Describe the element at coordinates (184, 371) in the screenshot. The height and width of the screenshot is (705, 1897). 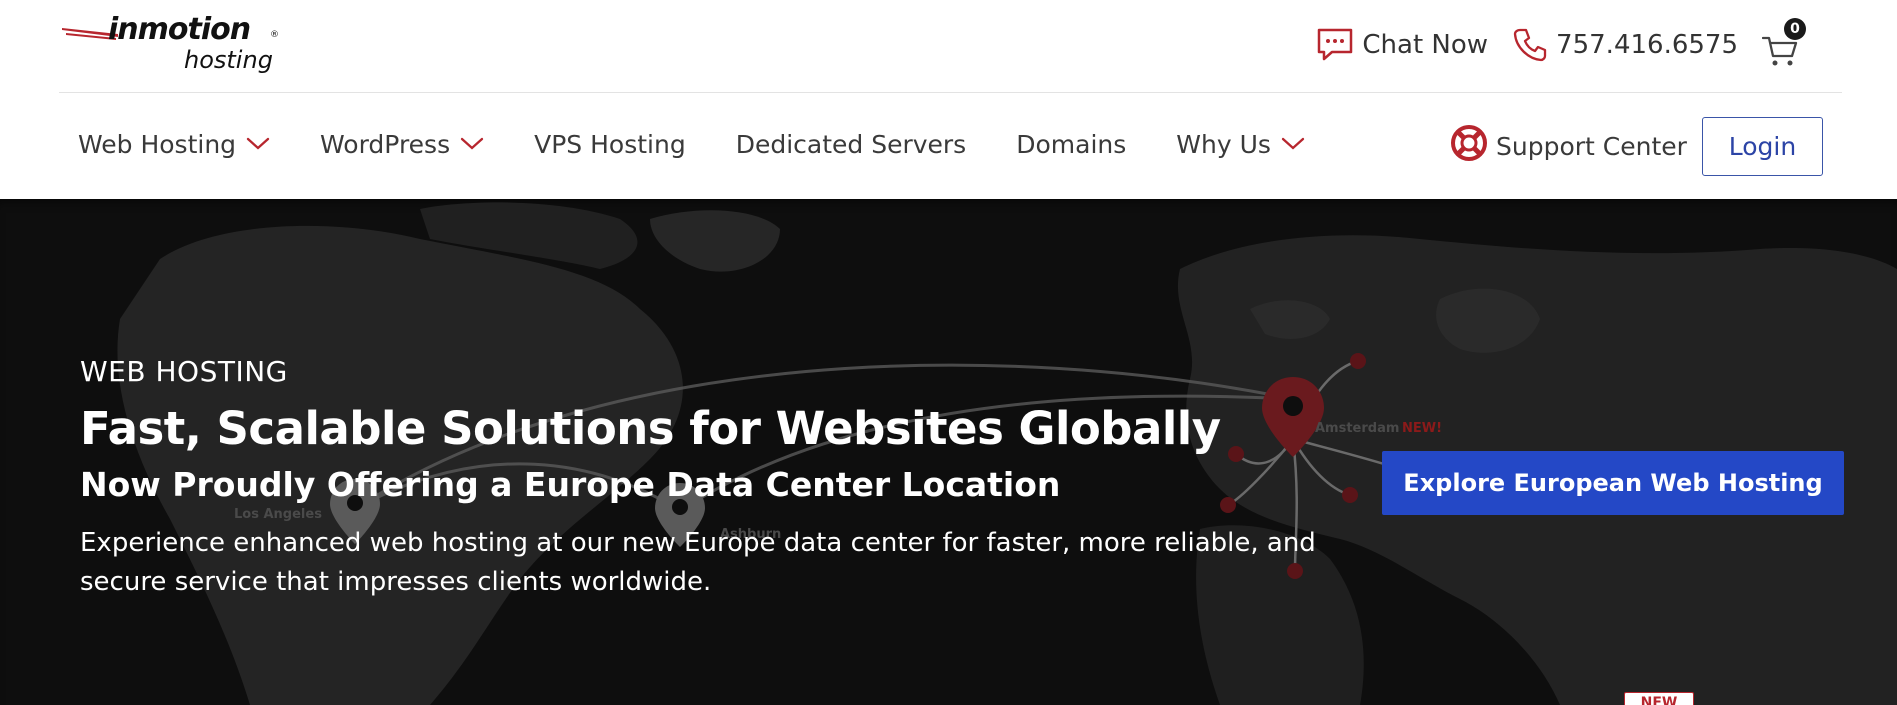
I see `hero-eyebrow: WEB HOSTING` at that location.